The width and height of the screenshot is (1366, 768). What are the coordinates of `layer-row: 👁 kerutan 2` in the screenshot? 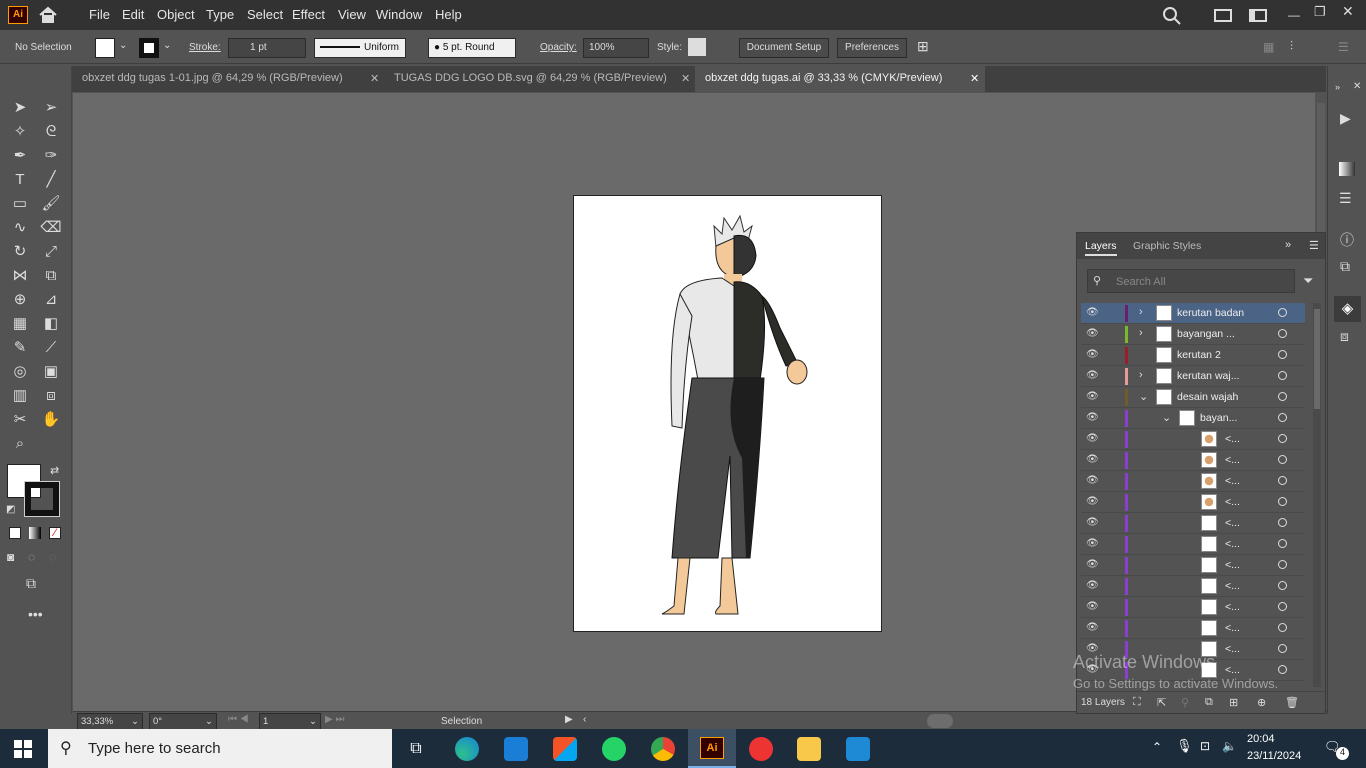 It's located at (1193, 355).